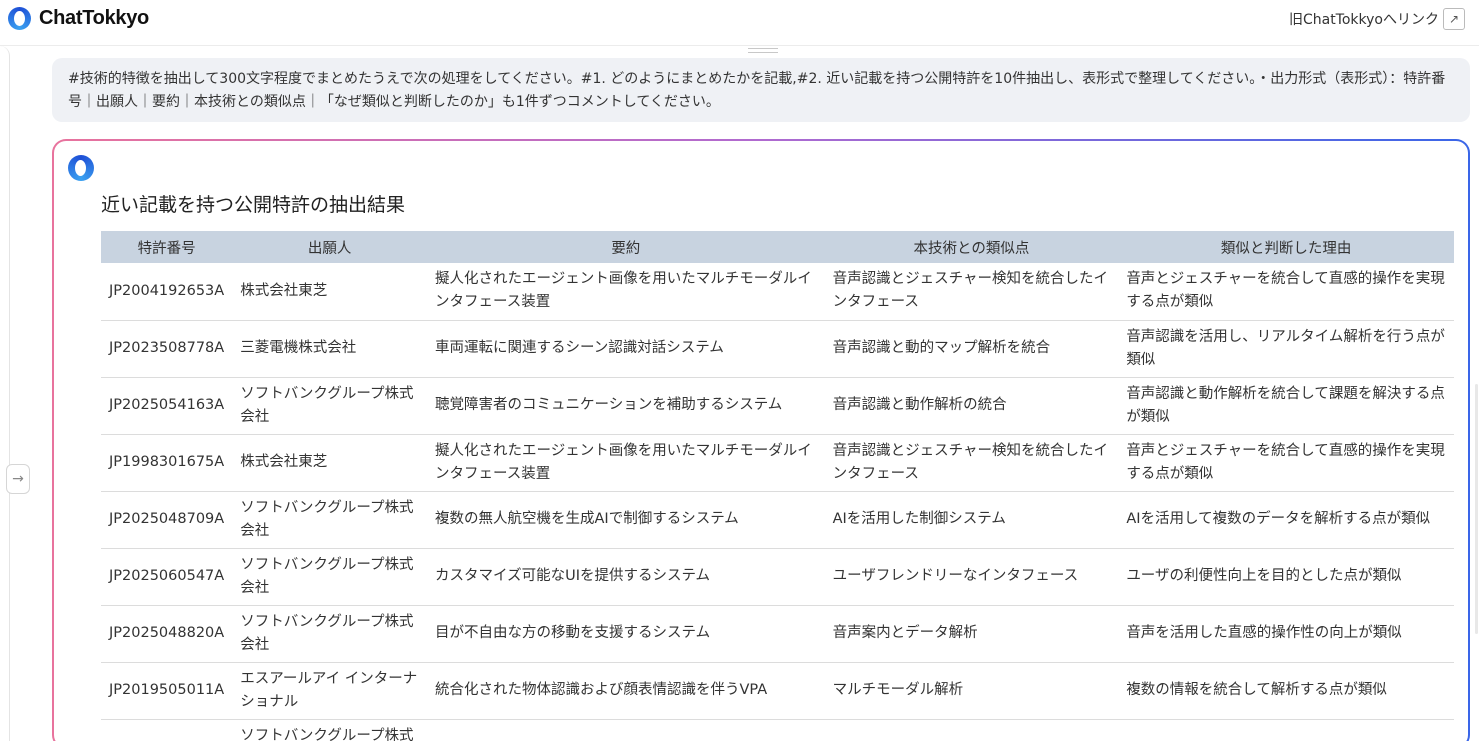 The image size is (1479, 741). Describe the element at coordinates (167, 691) in the screenshot. I see `patent-number-cell: JP2019505011A` at that location.